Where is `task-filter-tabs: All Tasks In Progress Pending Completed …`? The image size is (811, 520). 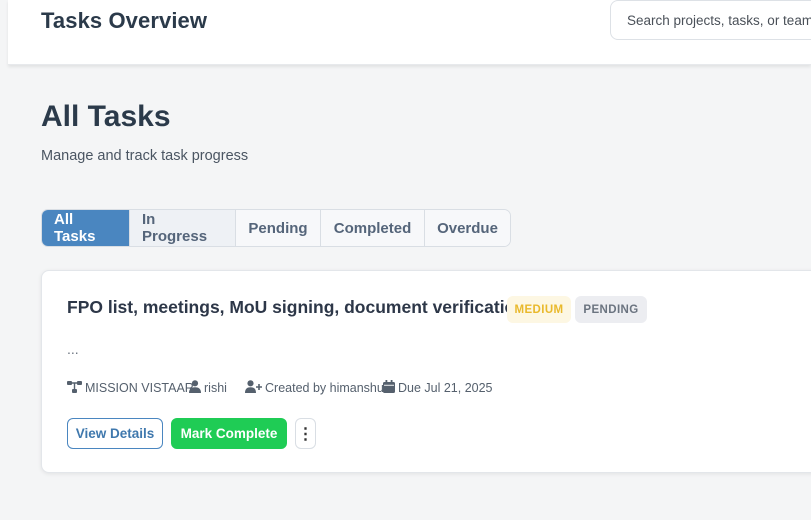 task-filter-tabs: All Tasks In Progress Pending Completed … is located at coordinates (276, 228).